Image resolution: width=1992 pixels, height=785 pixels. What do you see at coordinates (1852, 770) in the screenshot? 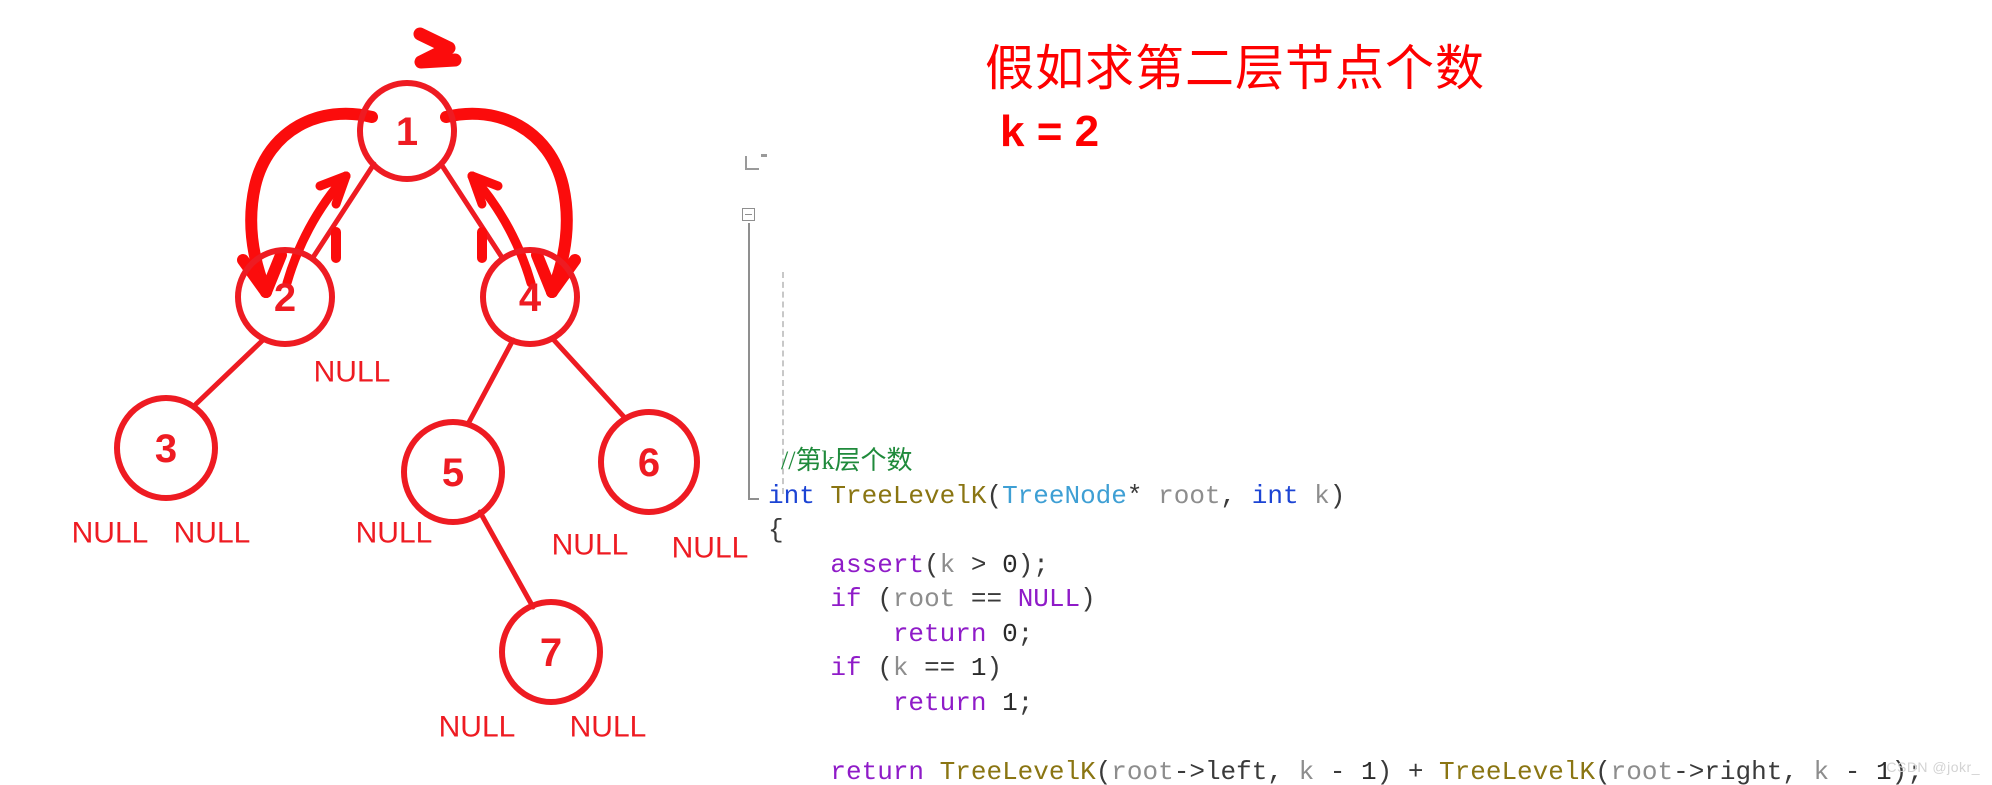
I see `code-token: -` at bounding box center [1852, 770].